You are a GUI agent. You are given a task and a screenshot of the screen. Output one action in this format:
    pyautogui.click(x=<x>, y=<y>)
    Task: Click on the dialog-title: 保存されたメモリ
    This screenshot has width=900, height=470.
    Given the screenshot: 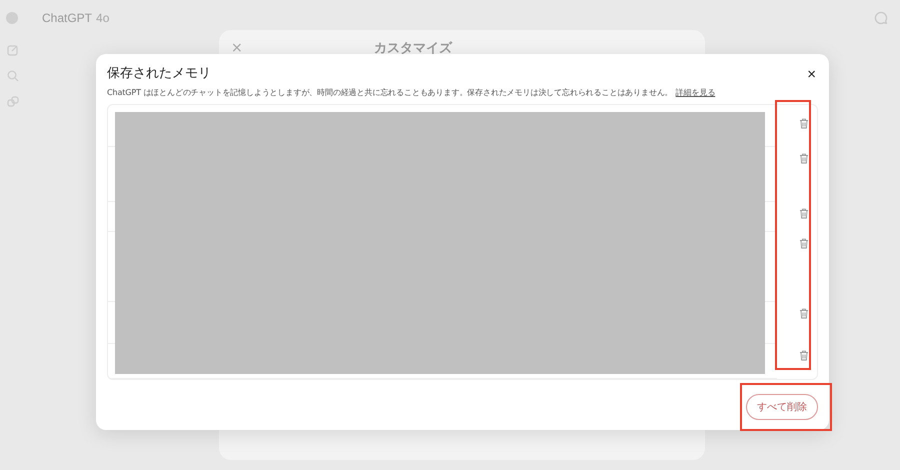 What is the action you would take?
    pyautogui.click(x=159, y=73)
    